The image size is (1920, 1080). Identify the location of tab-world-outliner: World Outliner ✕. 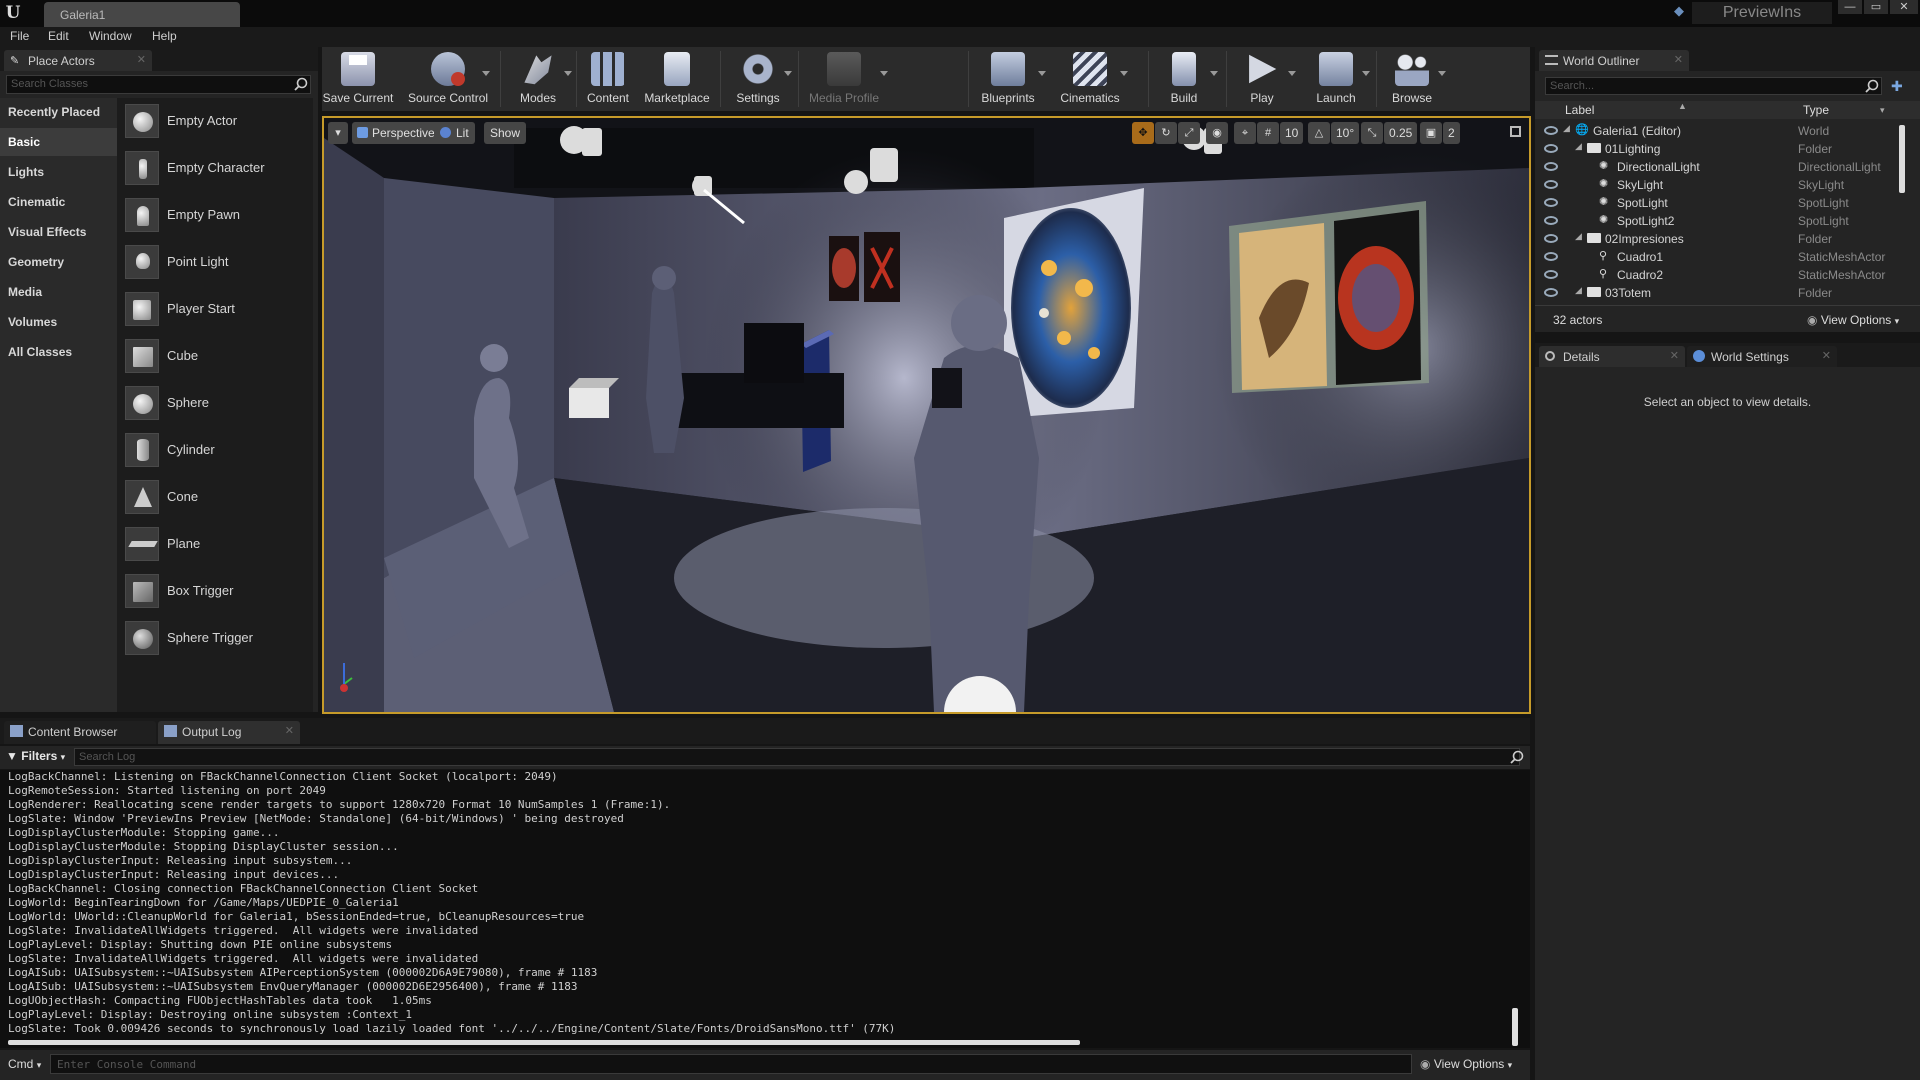
(1614, 60).